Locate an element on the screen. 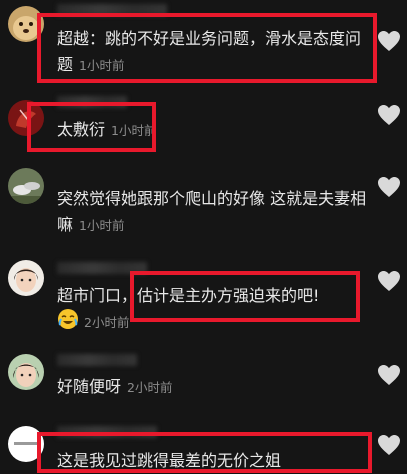 The height and width of the screenshot is (474, 407). comment-text: 太敷衍 1小时前 is located at coordinates (214, 130).